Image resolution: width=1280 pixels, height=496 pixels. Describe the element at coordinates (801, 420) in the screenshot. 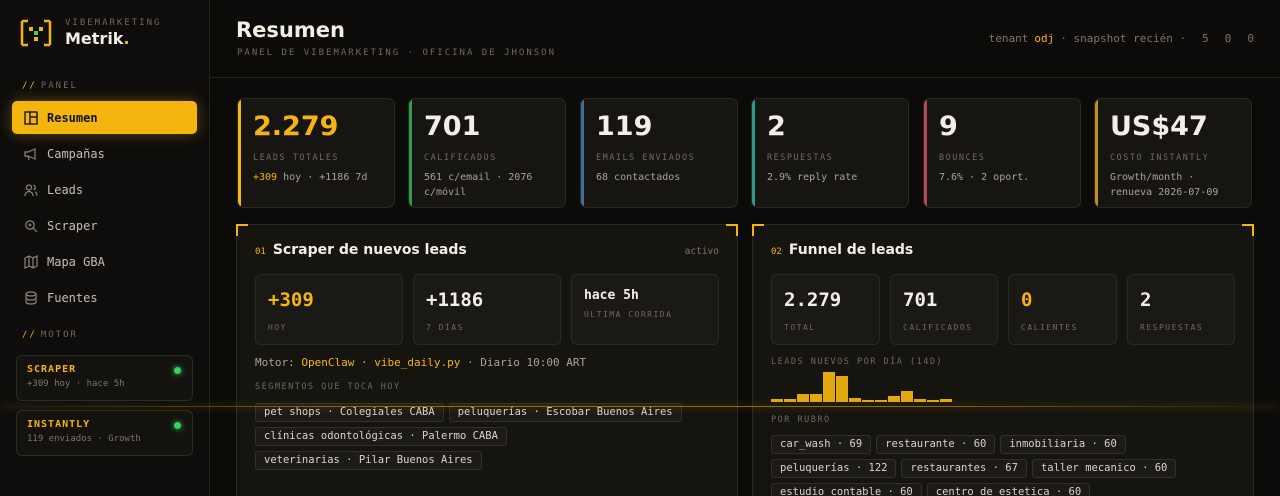

I see `rubro-label: POR RUBRO` at that location.